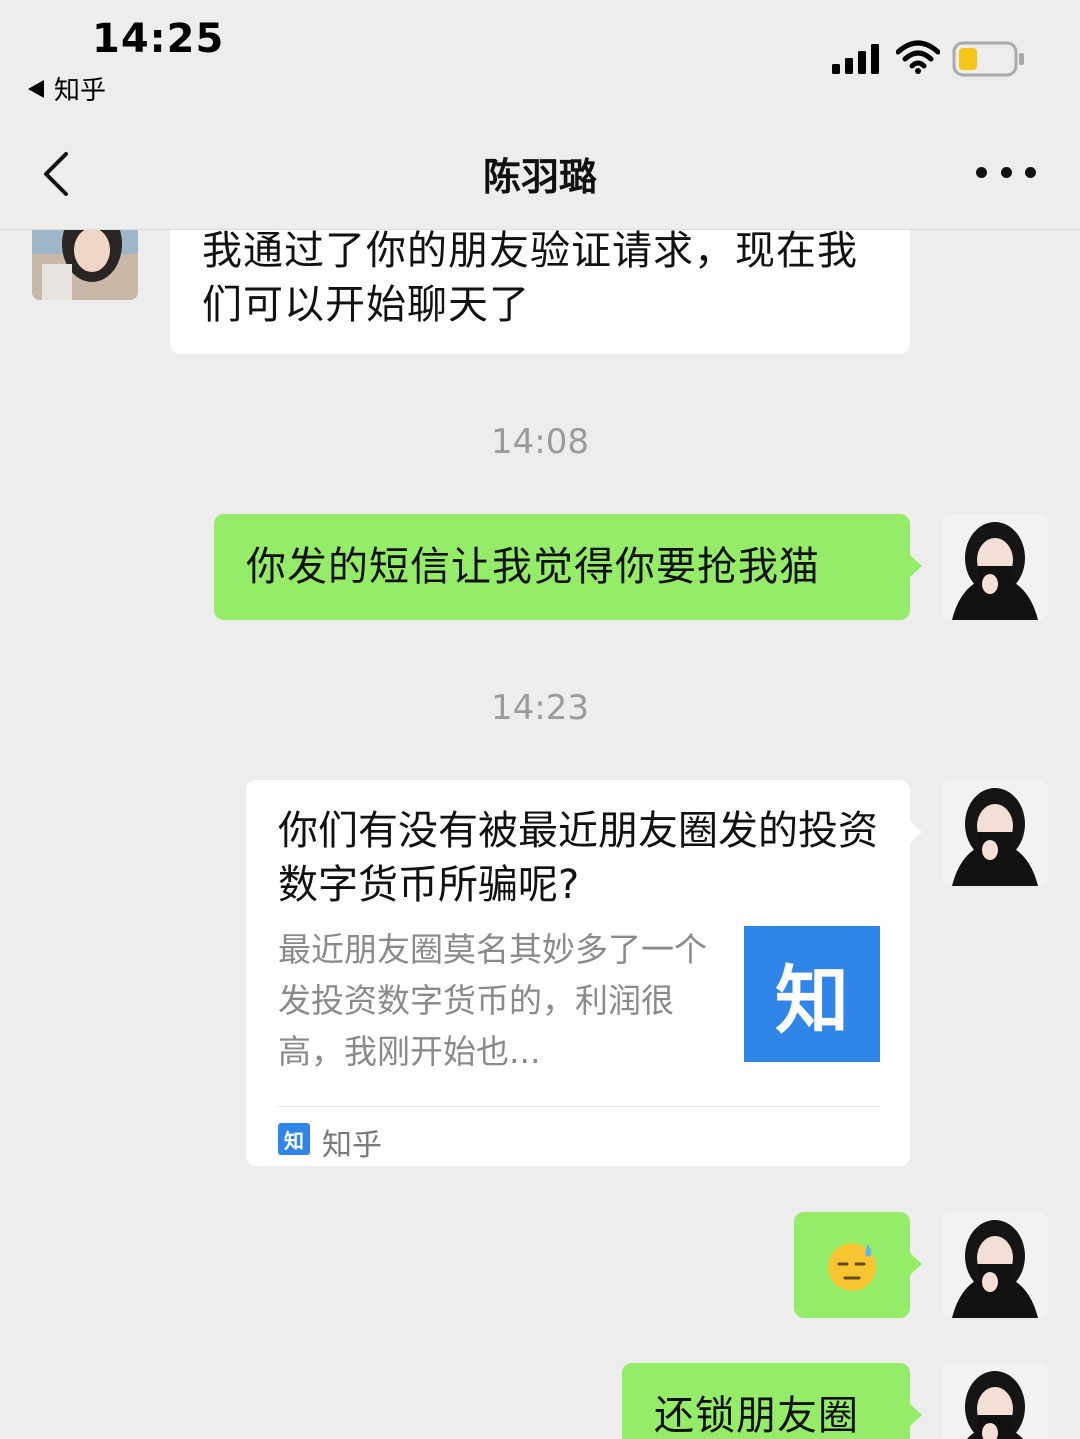 This screenshot has width=1080, height=1439. I want to click on incoming-message-bubble: 我通过了你的朋友验证请求，现在我们可以开始聊天了, so click(540, 292).